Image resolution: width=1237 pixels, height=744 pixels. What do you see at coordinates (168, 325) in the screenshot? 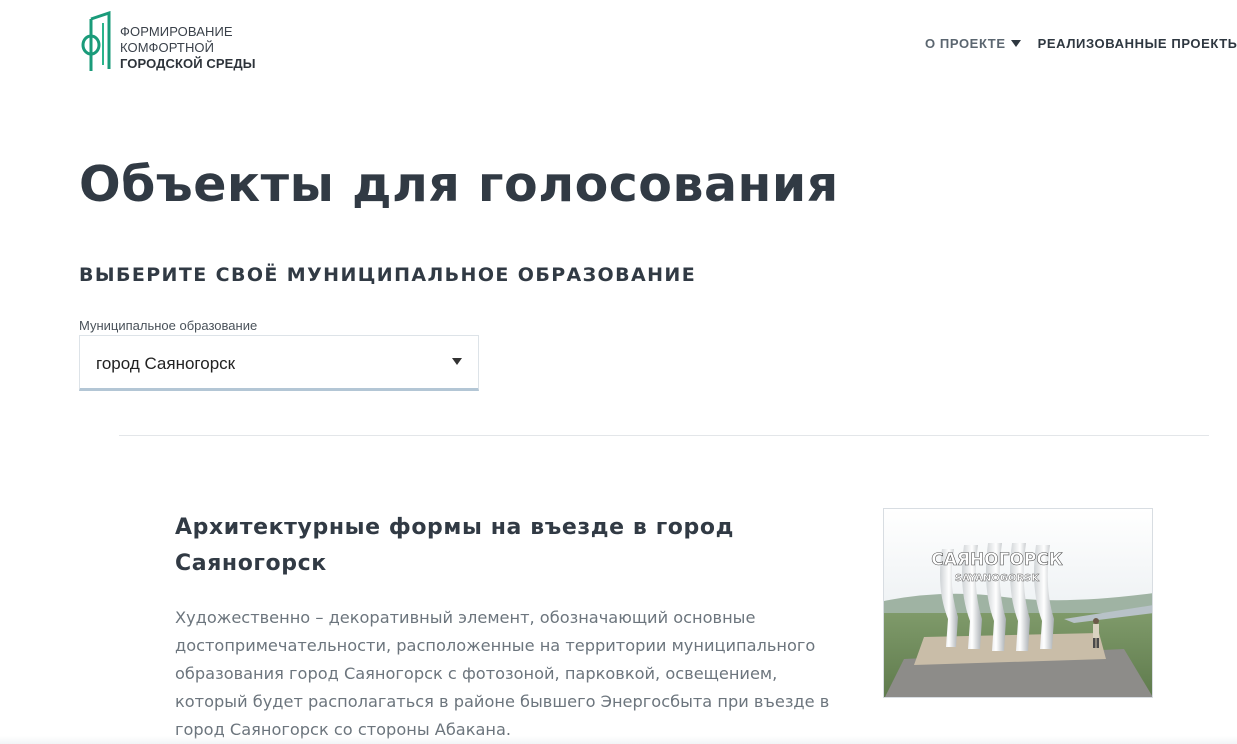
I see `municipality-select-label: Муниципальное образование` at bounding box center [168, 325].